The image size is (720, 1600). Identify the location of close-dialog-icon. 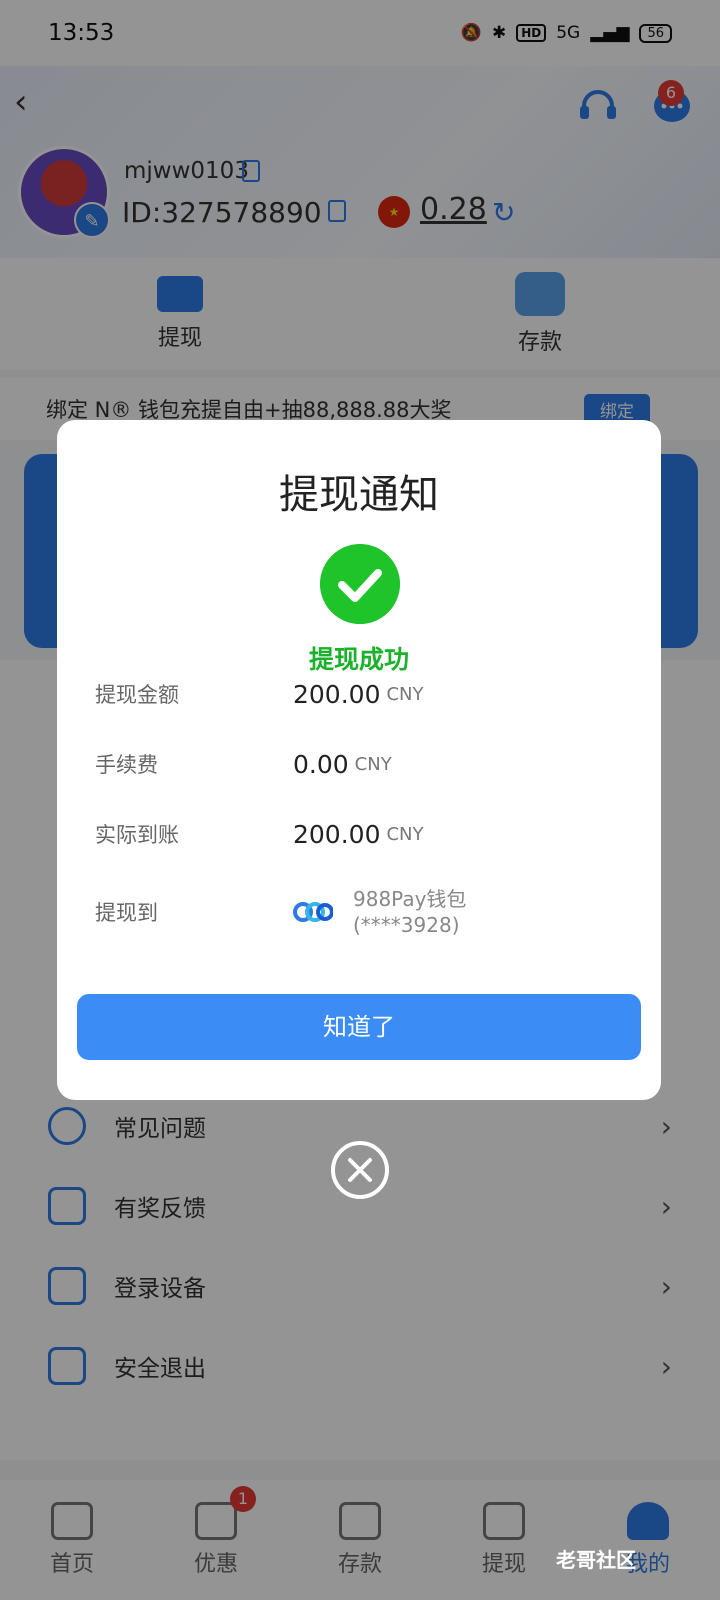
(360, 1170).